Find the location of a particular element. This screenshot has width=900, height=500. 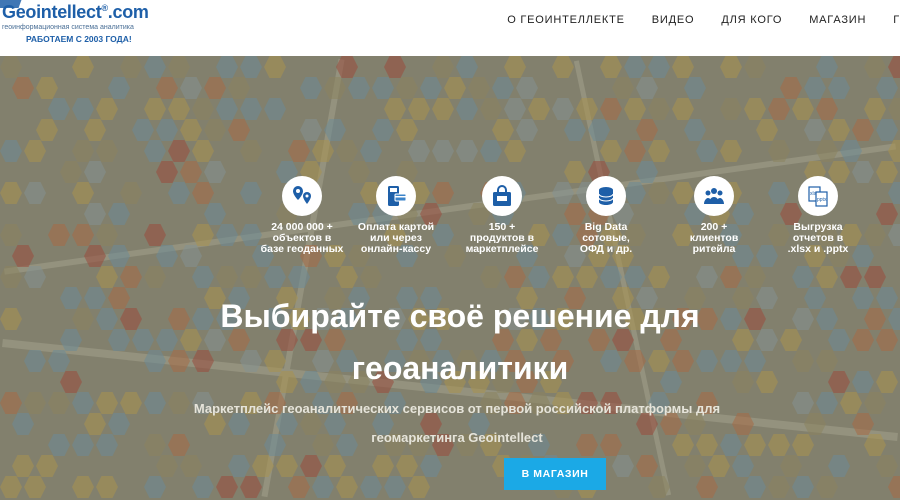

feature-payment: Оплата картой или через онлайн-кассу is located at coordinates (396, 215).